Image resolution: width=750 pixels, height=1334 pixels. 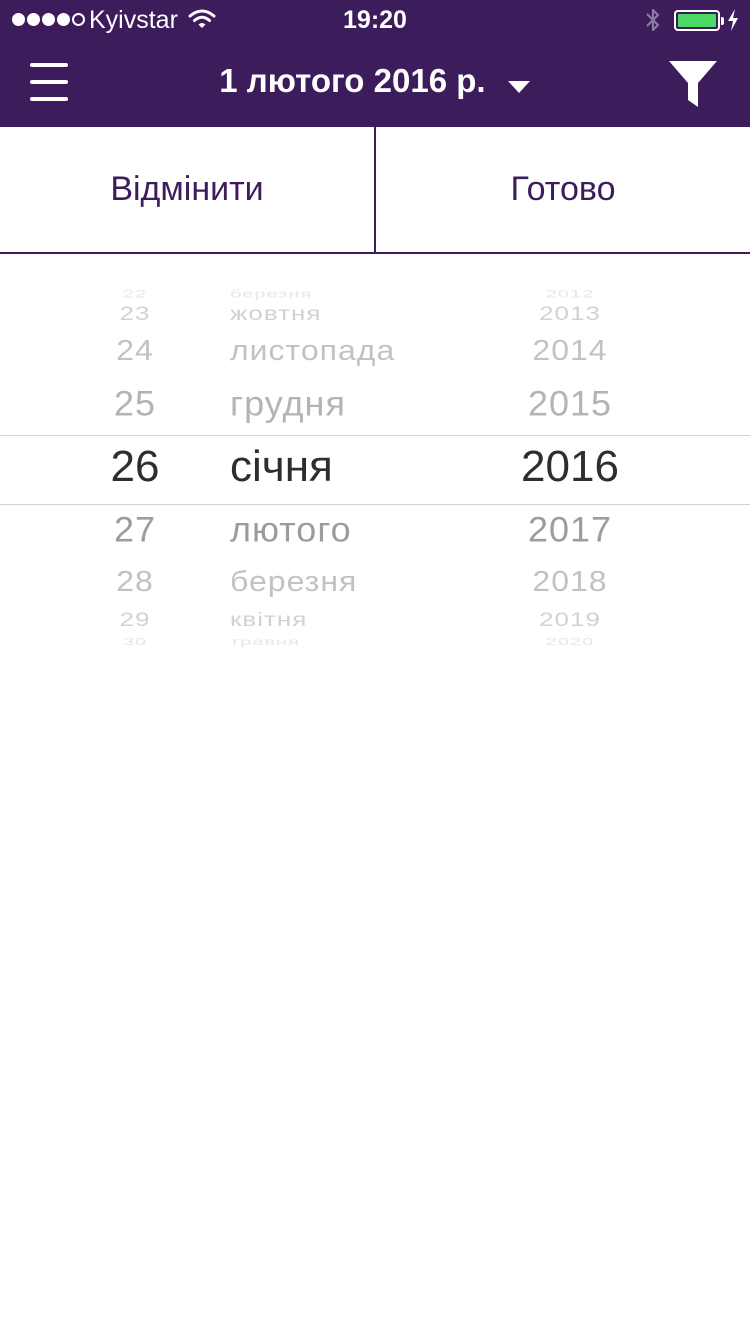 What do you see at coordinates (360, 404) in the screenshot?
I see `month-option: грудня` at bounding box center [360, 404].